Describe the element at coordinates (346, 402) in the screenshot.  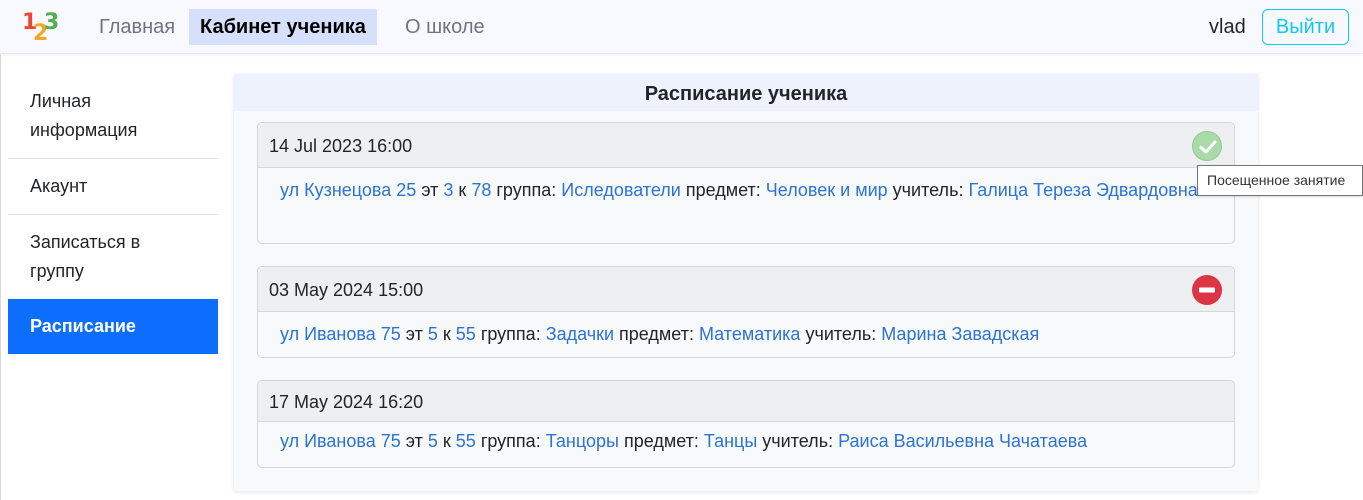
I see `lesson-datetime: 17 May 2024 16:20` at that location.